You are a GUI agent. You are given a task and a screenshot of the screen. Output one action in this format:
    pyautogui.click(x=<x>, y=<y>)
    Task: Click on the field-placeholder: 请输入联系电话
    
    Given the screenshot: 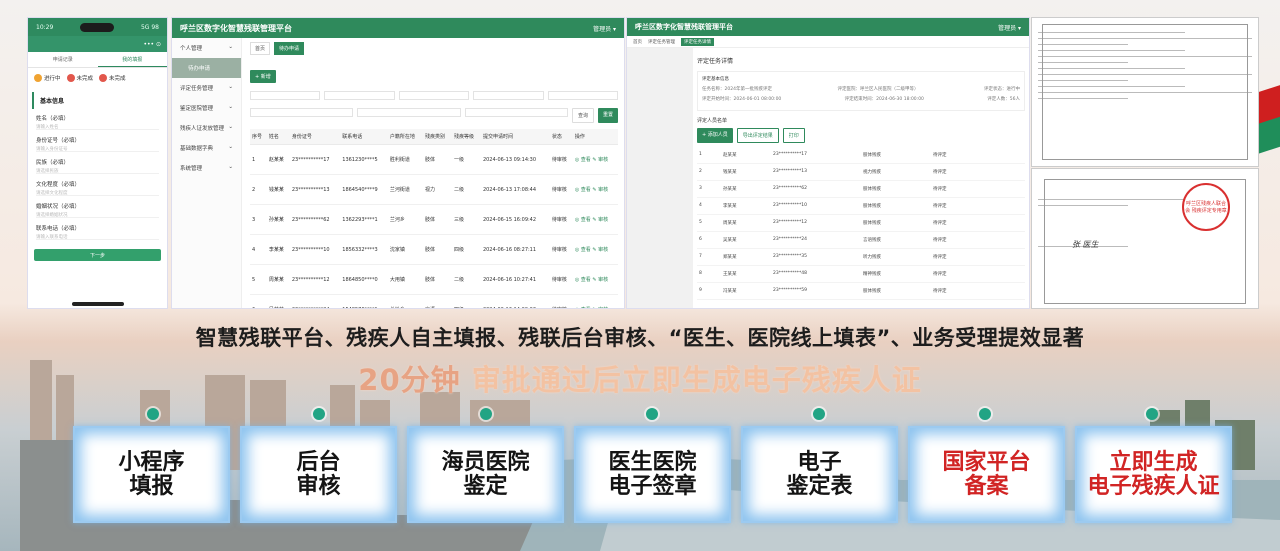 What is the action you would take?
    pyautogui.click(x=97, y=237)
    